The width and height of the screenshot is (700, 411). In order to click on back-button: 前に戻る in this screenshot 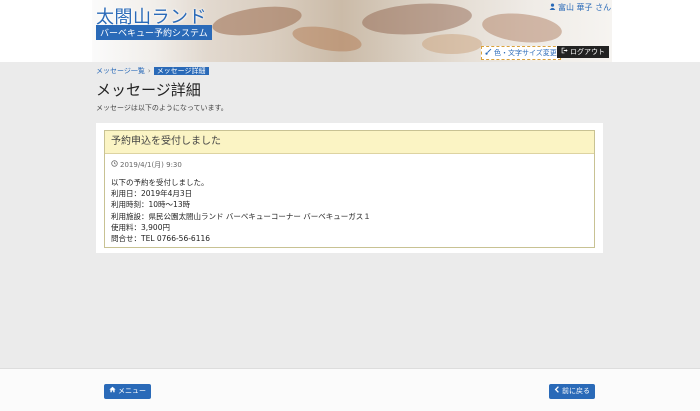, I will do `click(572, 391)`.